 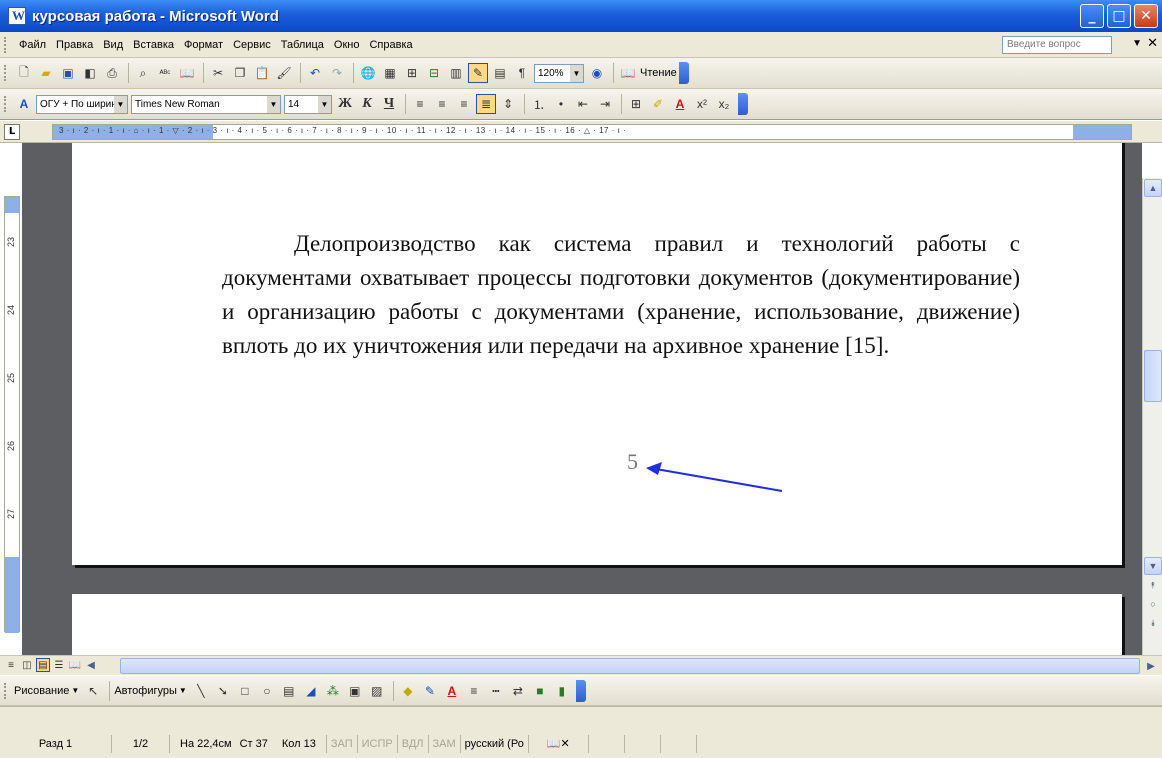 What do you see at coordinates (337, 73) in the screenshot?
I see `redo-icon: ↷` at bounding box center [337, 73].